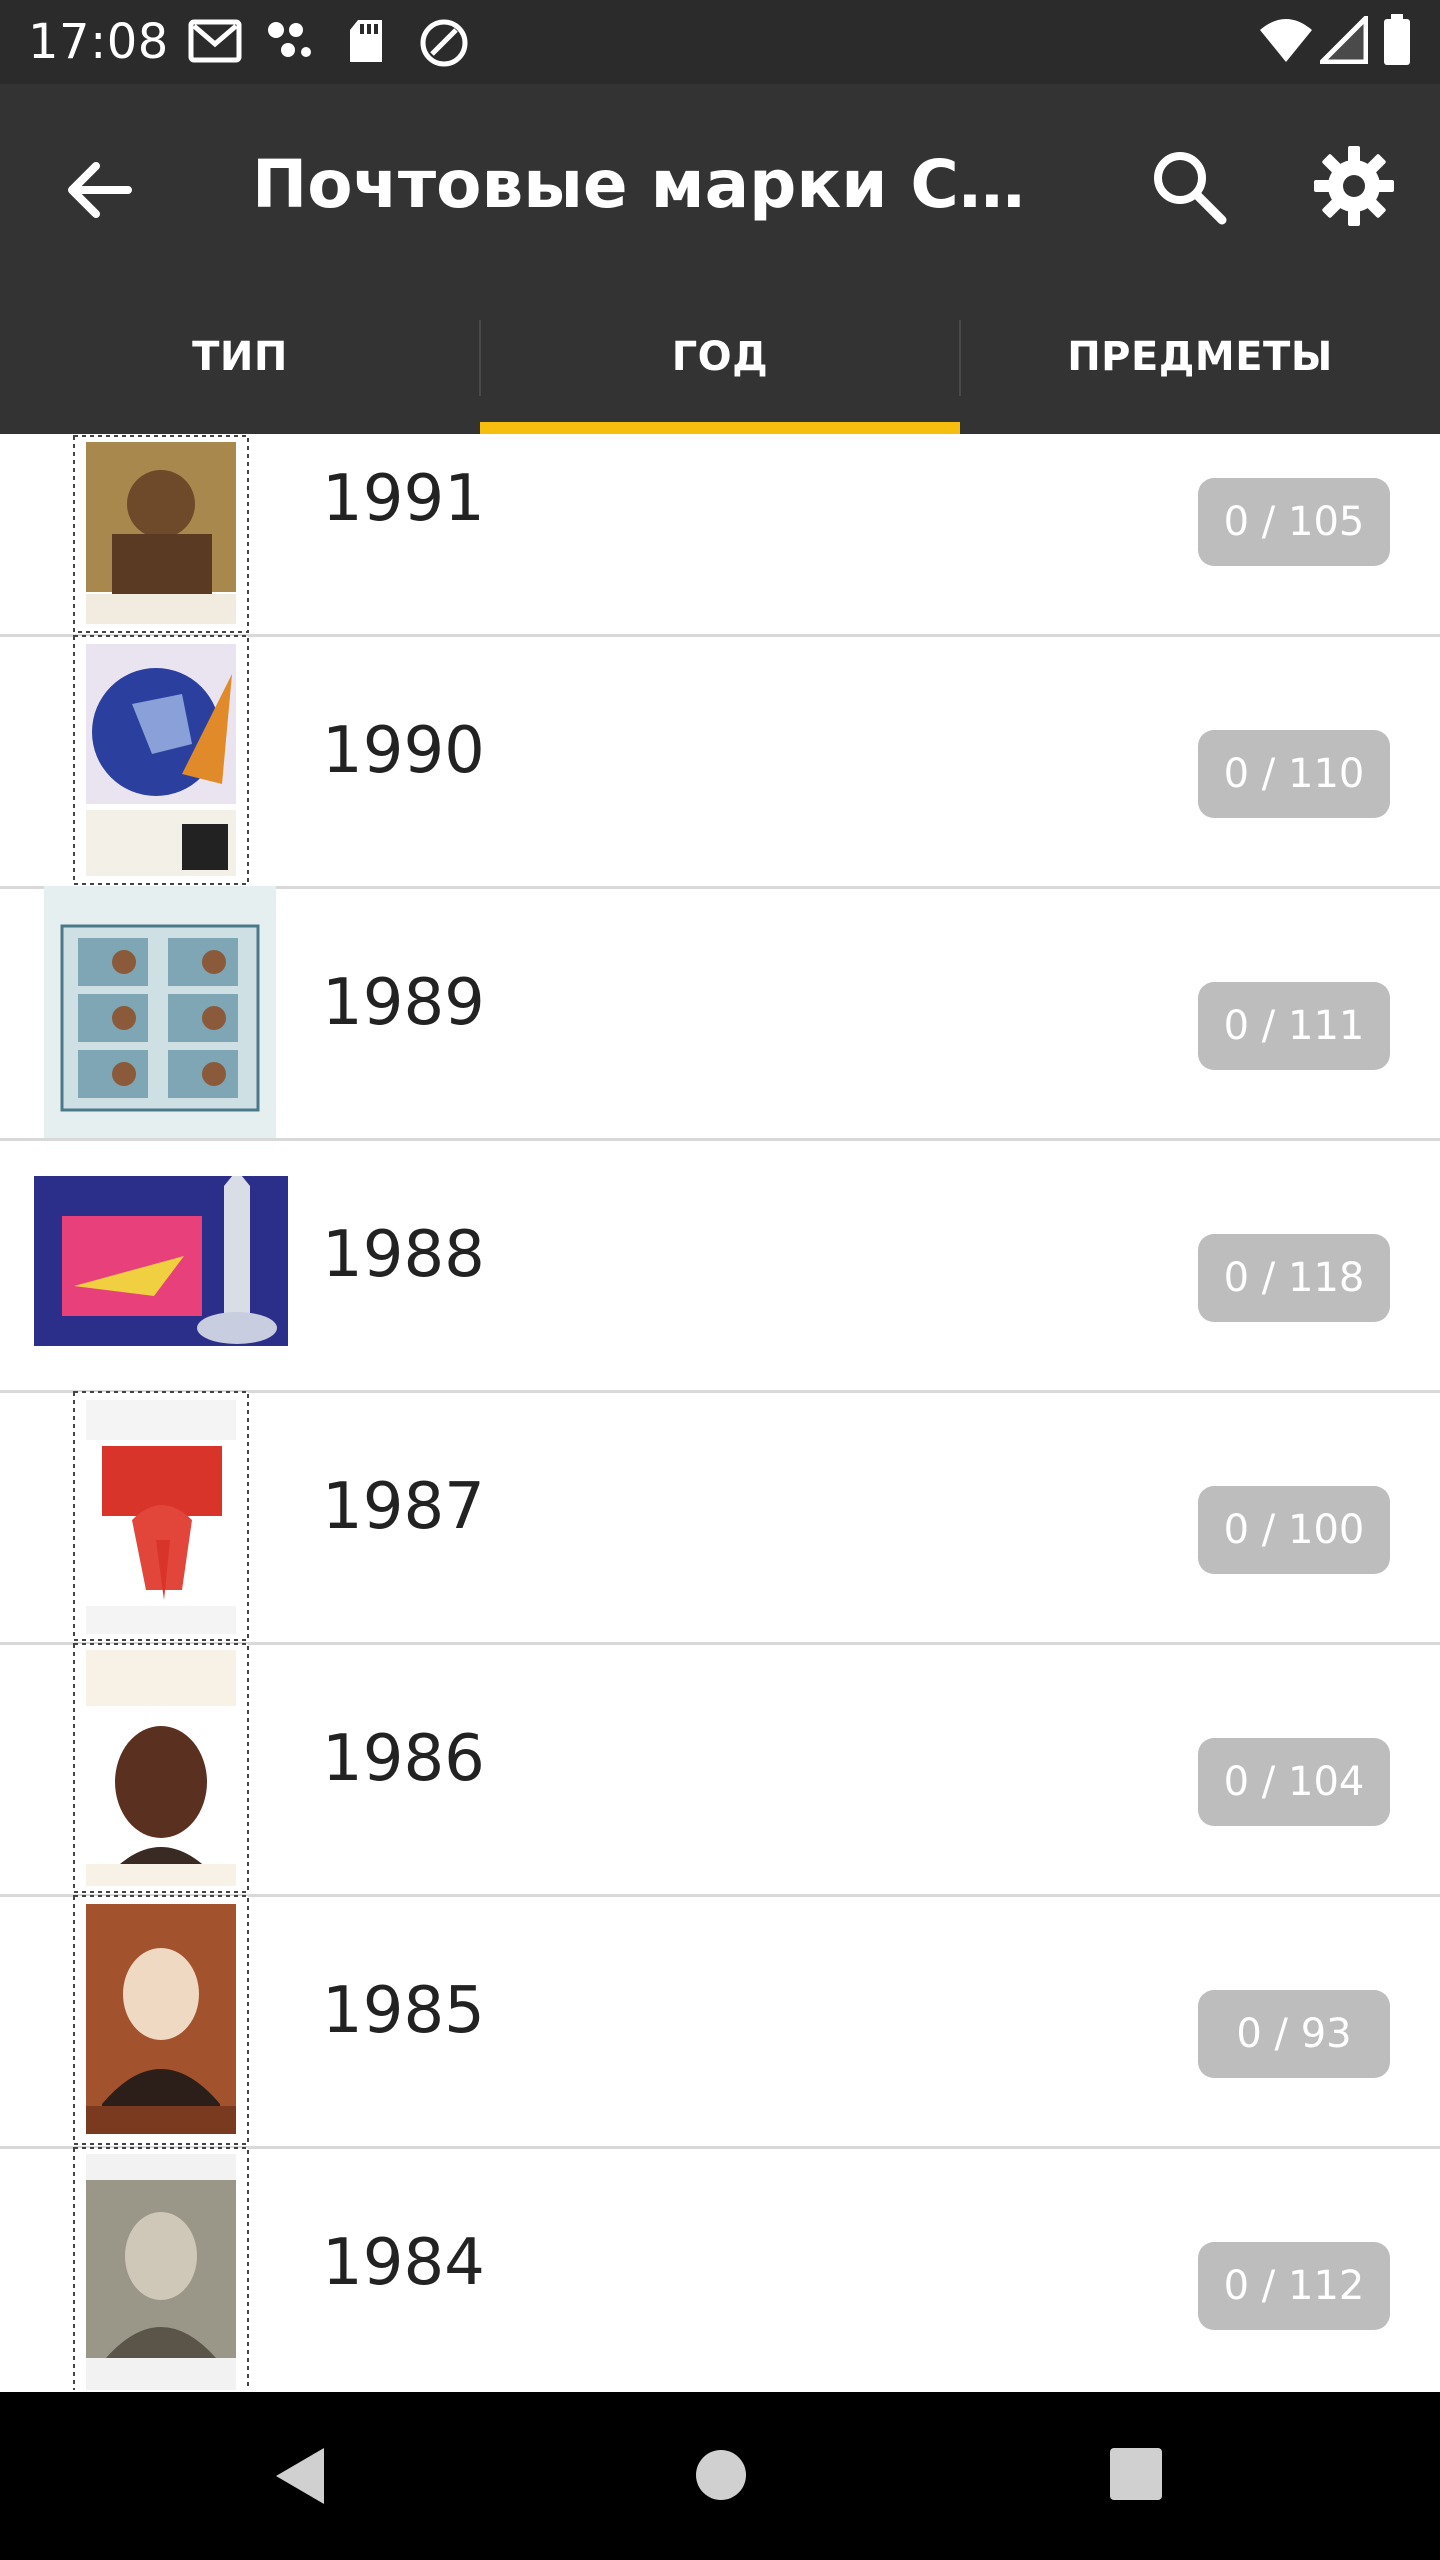  I want to click on tab-bar: ТИП ГОД ПРЕДМЕТЫ, so click(720, 357).